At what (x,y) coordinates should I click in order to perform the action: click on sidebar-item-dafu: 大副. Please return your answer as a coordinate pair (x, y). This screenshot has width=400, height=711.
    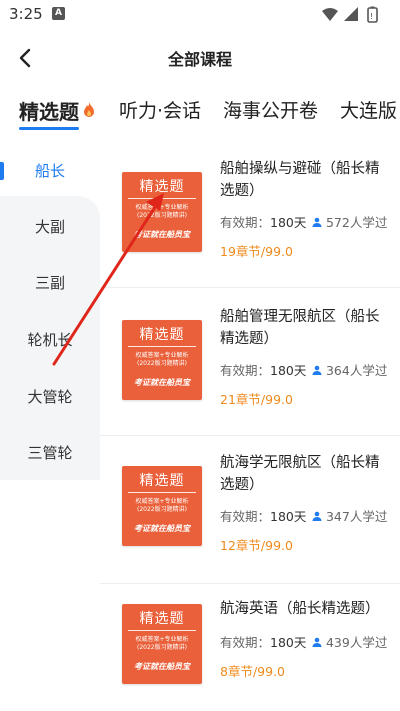
    Looking at the image, I should click on (50, 226).